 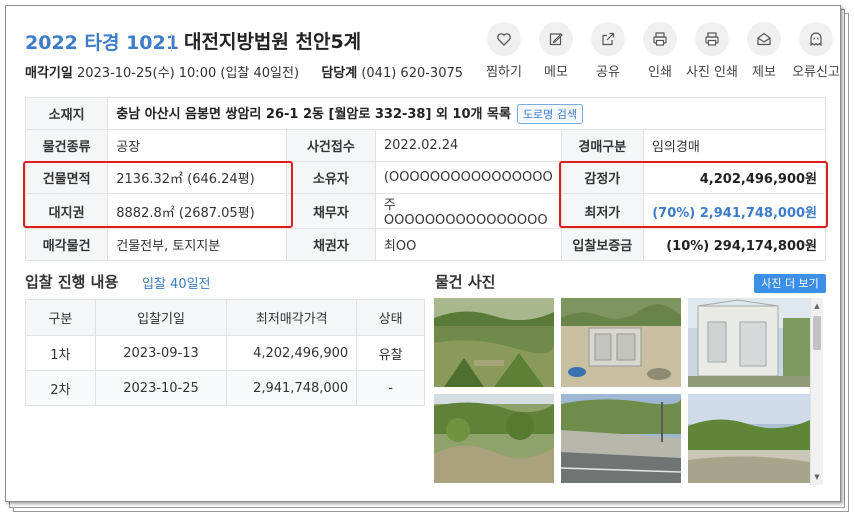 What do you see at coordinates (292, 317) in the screenshot?
I see `col-header: 최저매각가격` at bounding box center [292, 317].